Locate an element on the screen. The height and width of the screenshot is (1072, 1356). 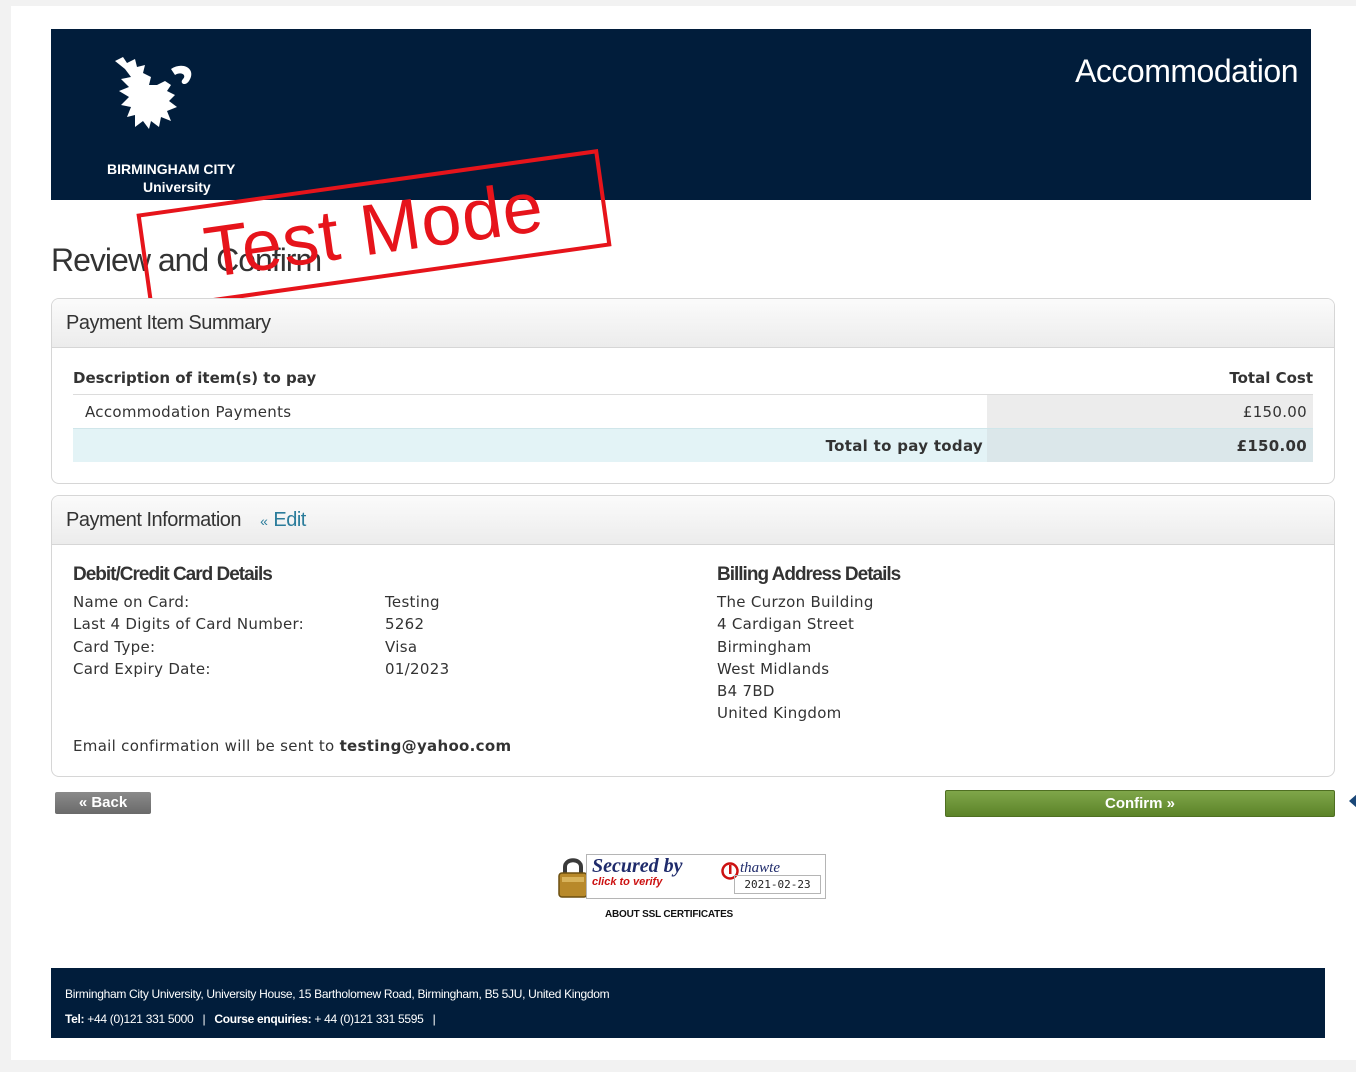
table-header-row: Description of item(s) to pay Total Cost is located at coordinates (693, 380).